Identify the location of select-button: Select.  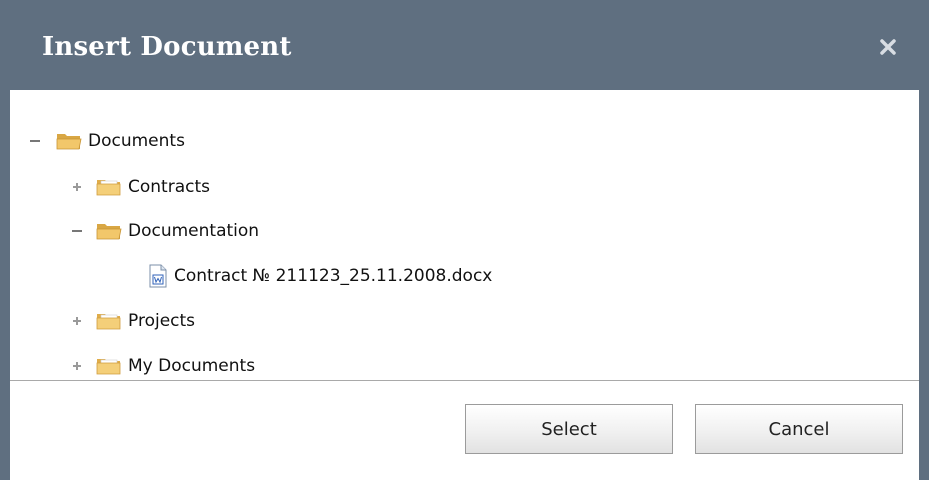
(569, 429).